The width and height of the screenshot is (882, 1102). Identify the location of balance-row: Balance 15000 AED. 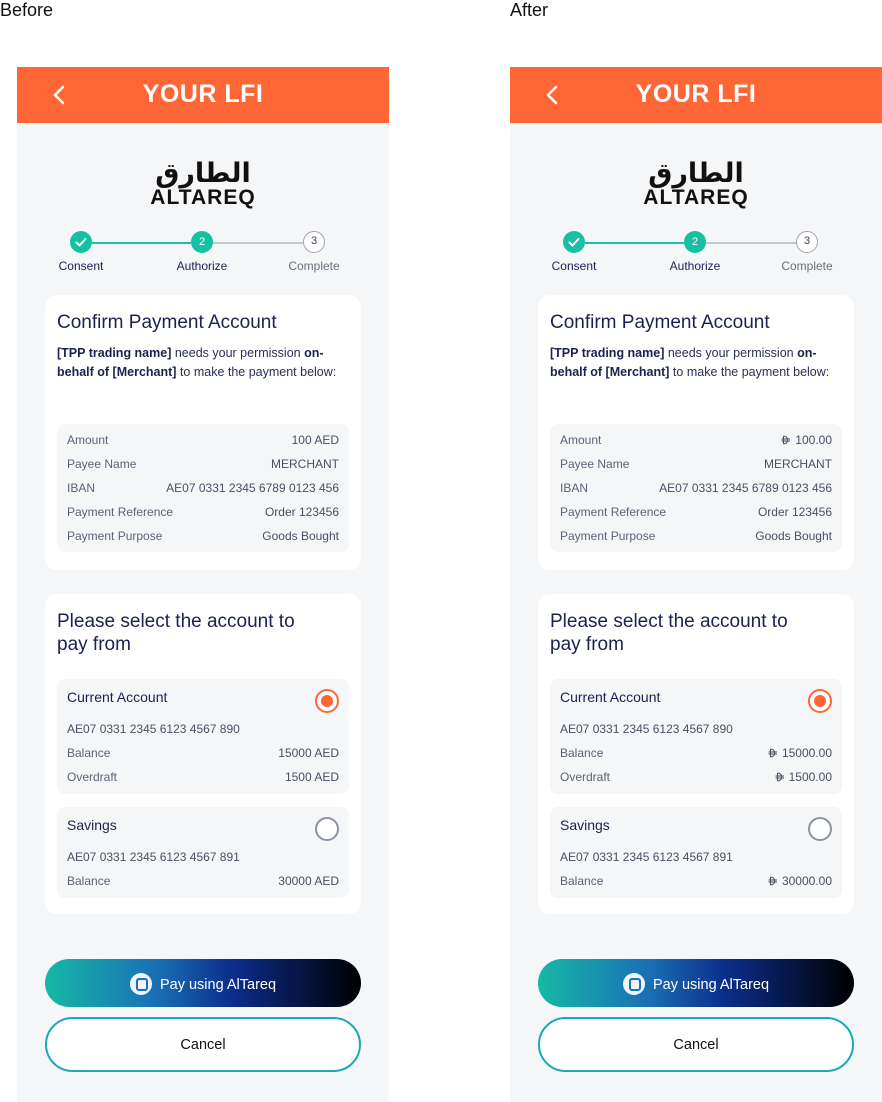
(203, 753).